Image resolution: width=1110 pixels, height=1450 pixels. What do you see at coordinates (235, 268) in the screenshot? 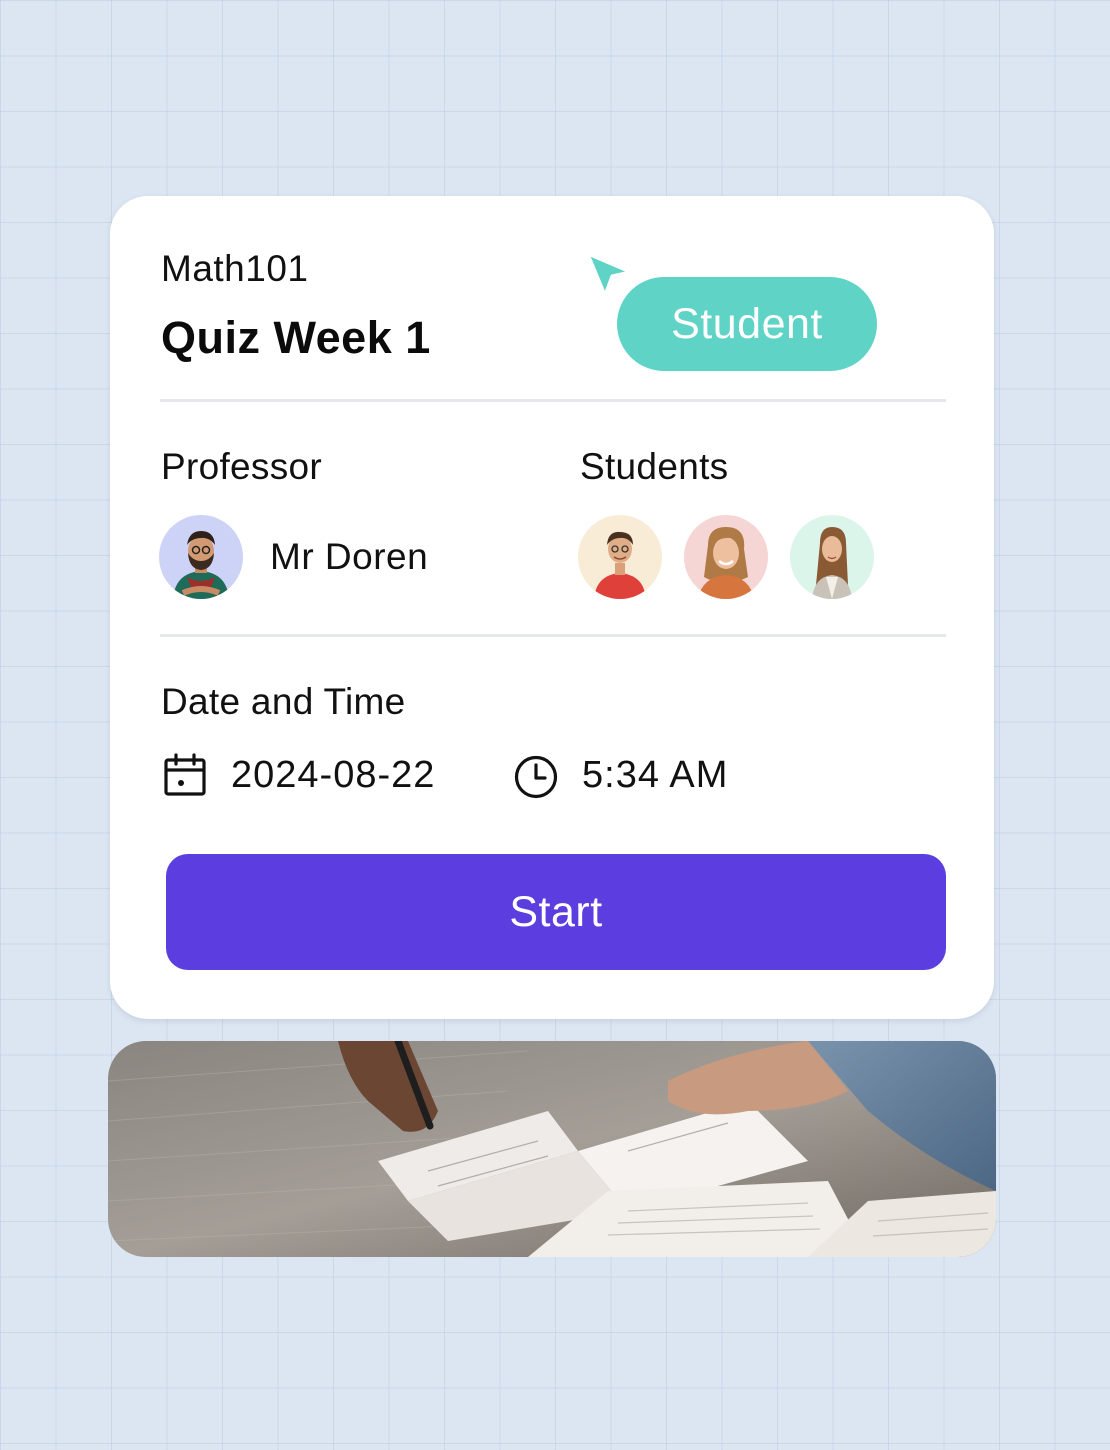
I see `course-name: Math101` at bounding box center [235, 268].